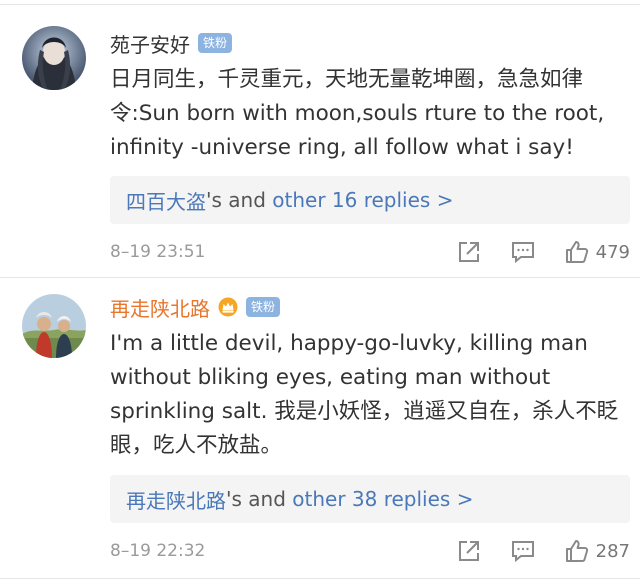 The height and width of the screenshot is (584, 640). What do you see at coordinates (320, 277) in the screenshot?
I see `comment-divider` at bounding box center [320, 277].